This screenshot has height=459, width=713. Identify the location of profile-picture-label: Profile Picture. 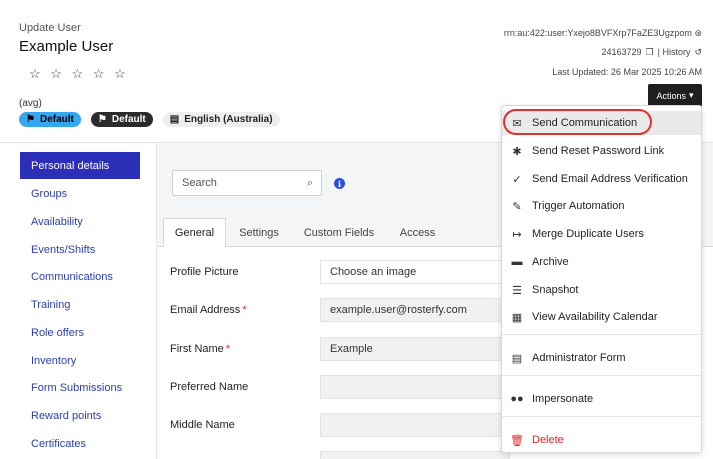
(204, 272).